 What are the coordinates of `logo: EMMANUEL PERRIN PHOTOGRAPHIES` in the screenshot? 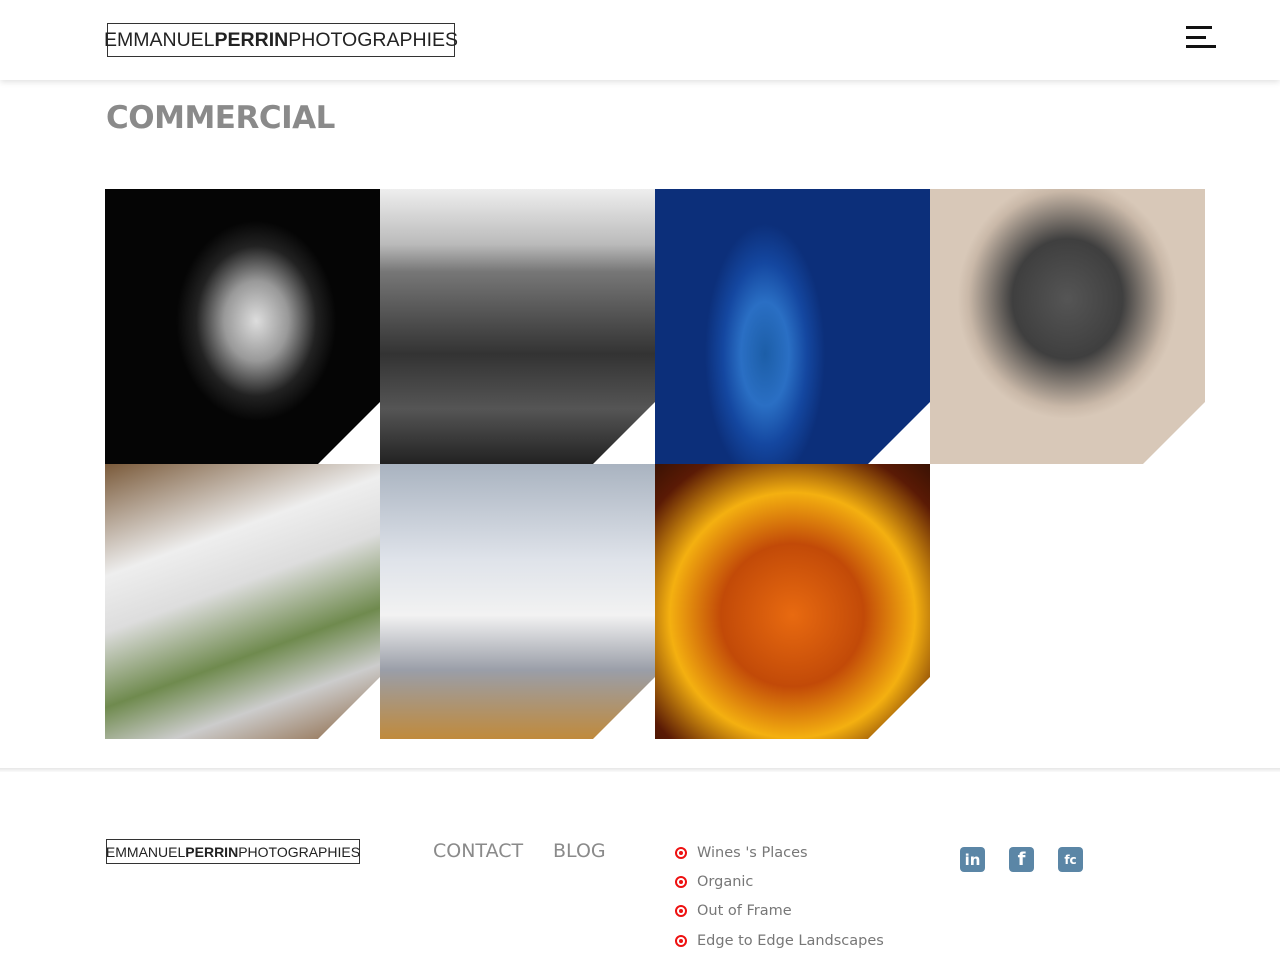 It's located at (281, 40).